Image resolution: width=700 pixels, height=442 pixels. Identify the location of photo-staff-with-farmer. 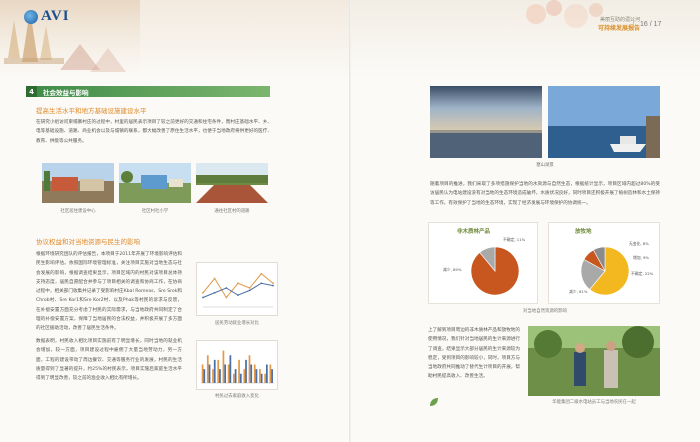
(594, 361).